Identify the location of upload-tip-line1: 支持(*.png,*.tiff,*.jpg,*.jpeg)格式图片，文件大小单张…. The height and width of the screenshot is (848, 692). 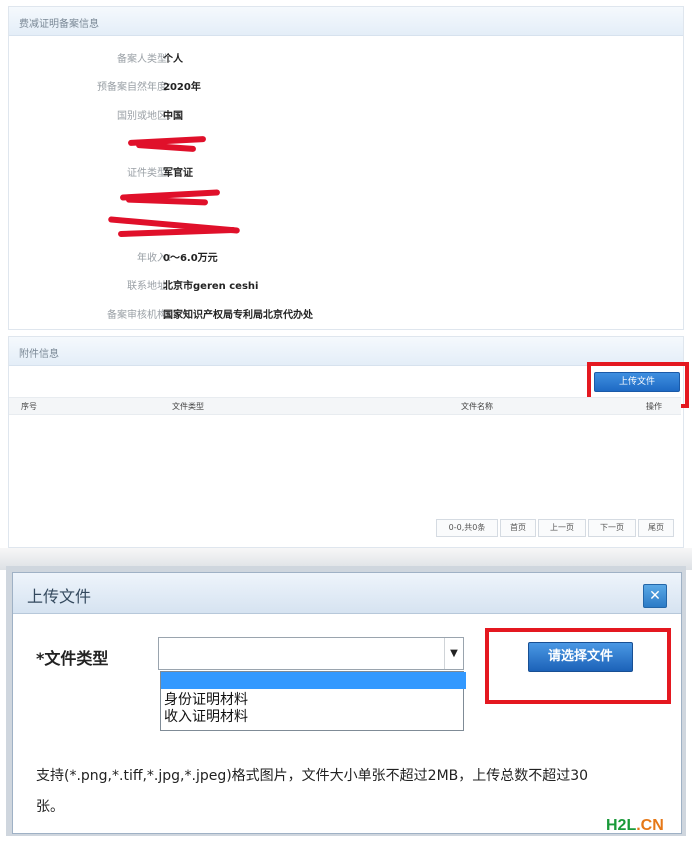
(312, 776).